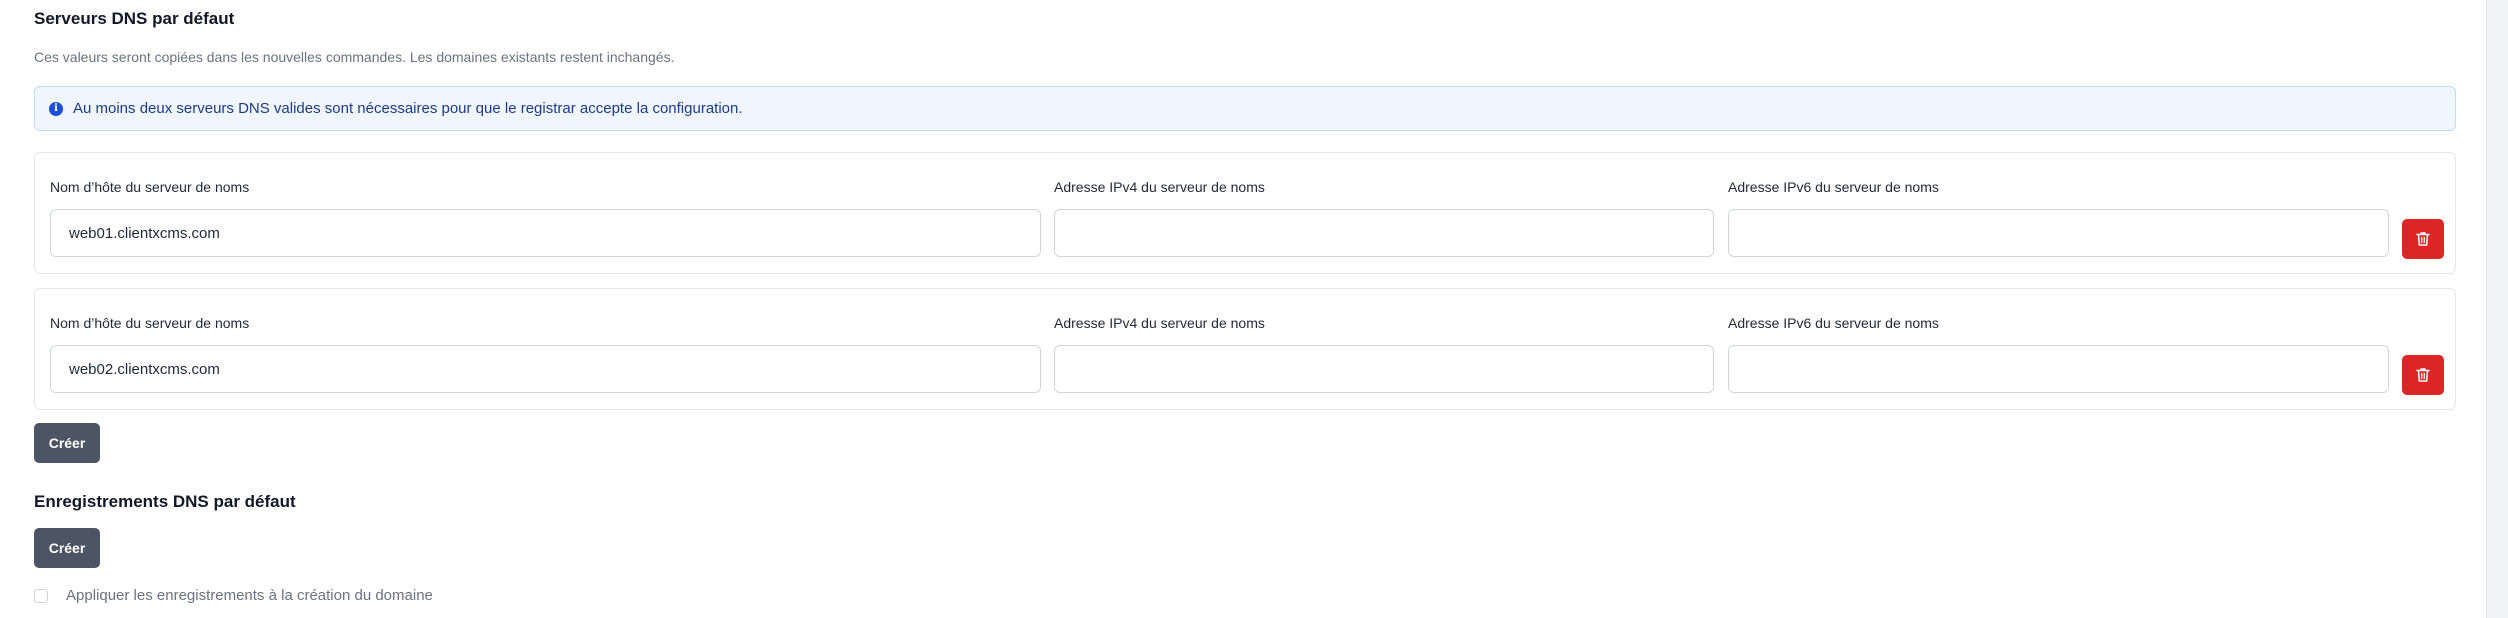 Image resolution: width=2508 pixels, height=618 pixels. I want to click on add-nameserver-button: Créer, so click(67, 443).